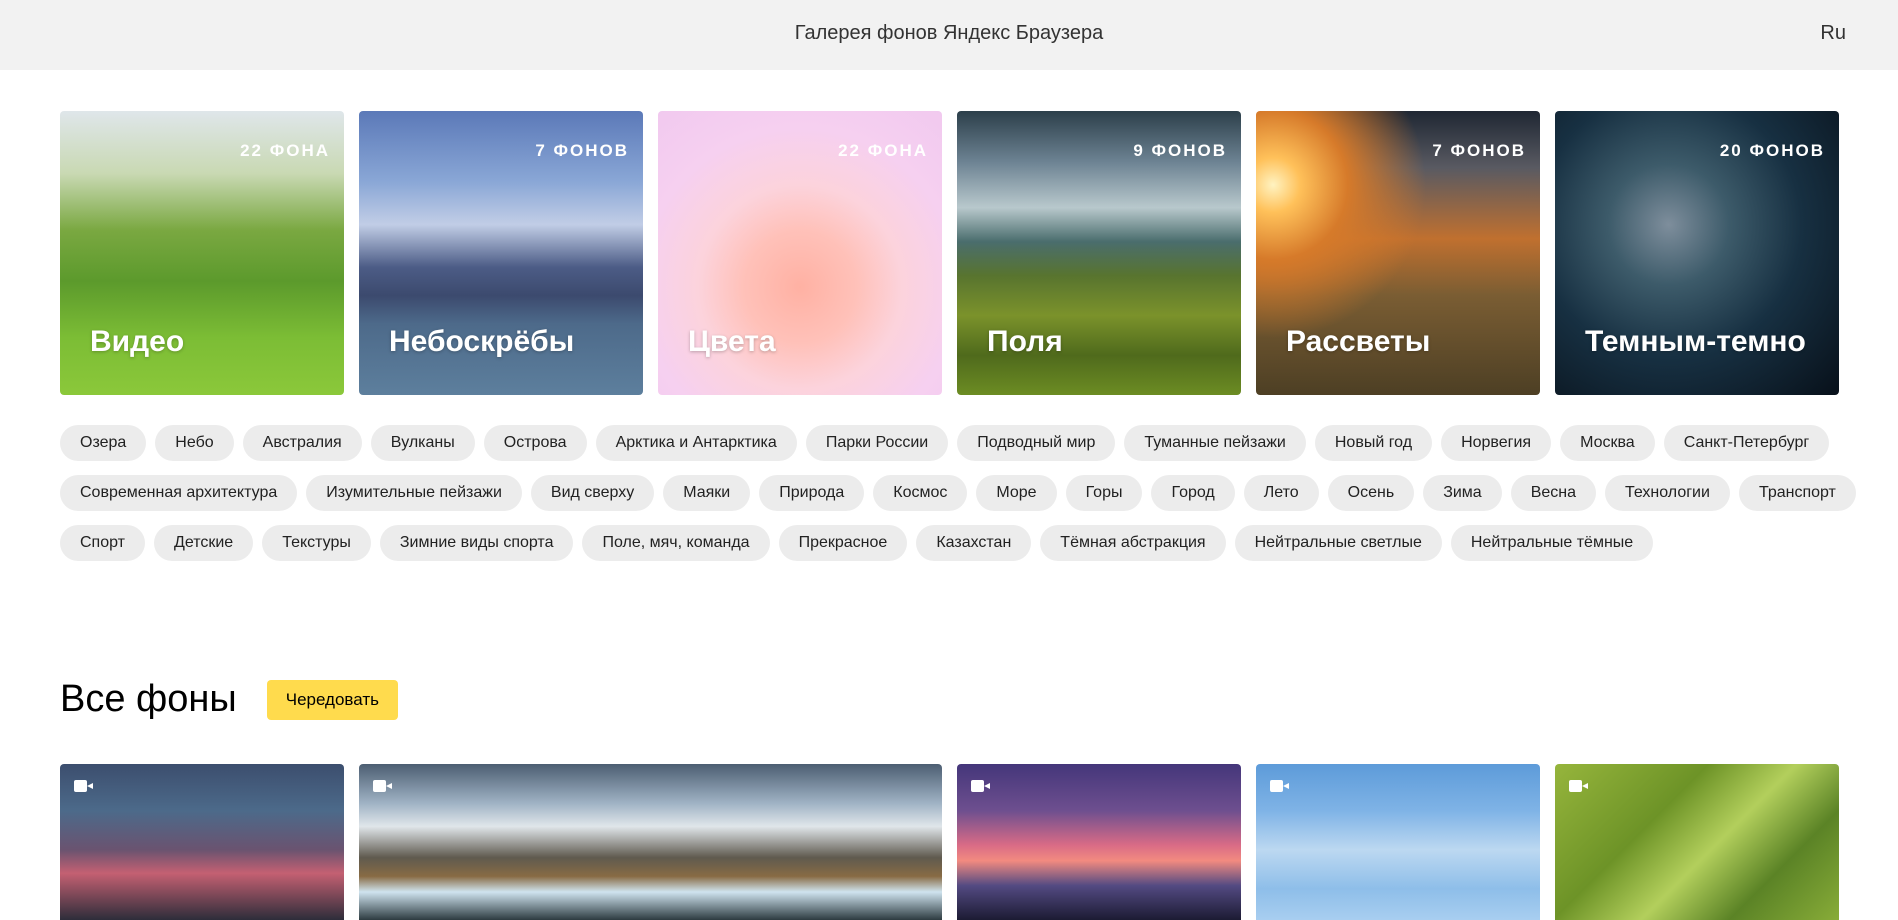 Image resolution: width=1898 pixels, height=920 pixels. I want to click on tag-chip: Туманные пейзажи, so click(1215, 443).